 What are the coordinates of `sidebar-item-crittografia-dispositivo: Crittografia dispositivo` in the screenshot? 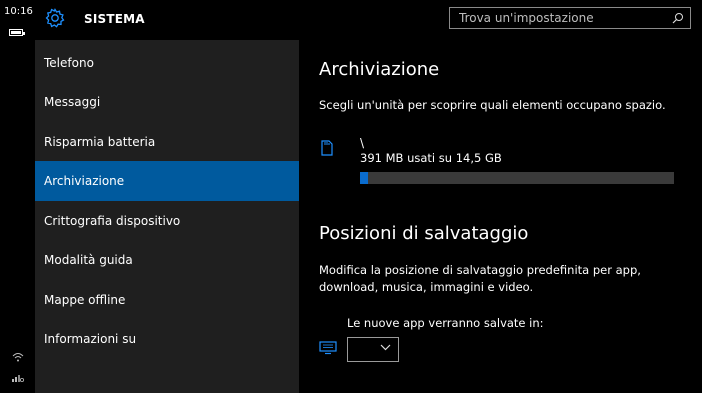 It's located at (167, 221).